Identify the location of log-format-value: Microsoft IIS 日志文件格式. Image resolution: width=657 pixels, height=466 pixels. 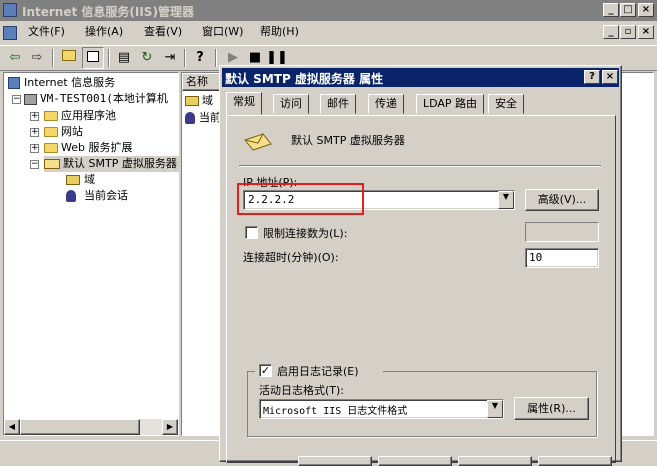
(335, 411).